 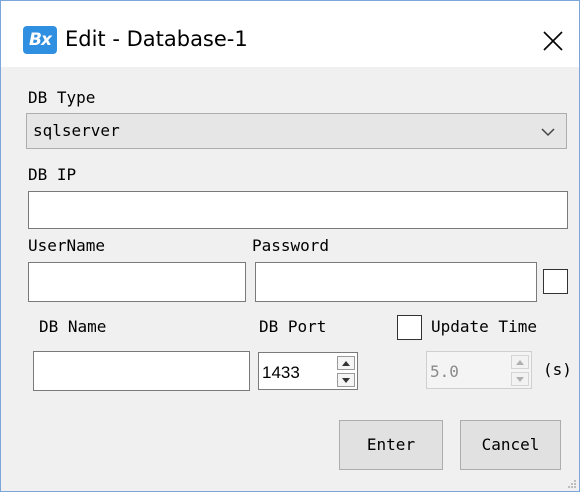 I want to click on password-field, so click(x=396, y=282).